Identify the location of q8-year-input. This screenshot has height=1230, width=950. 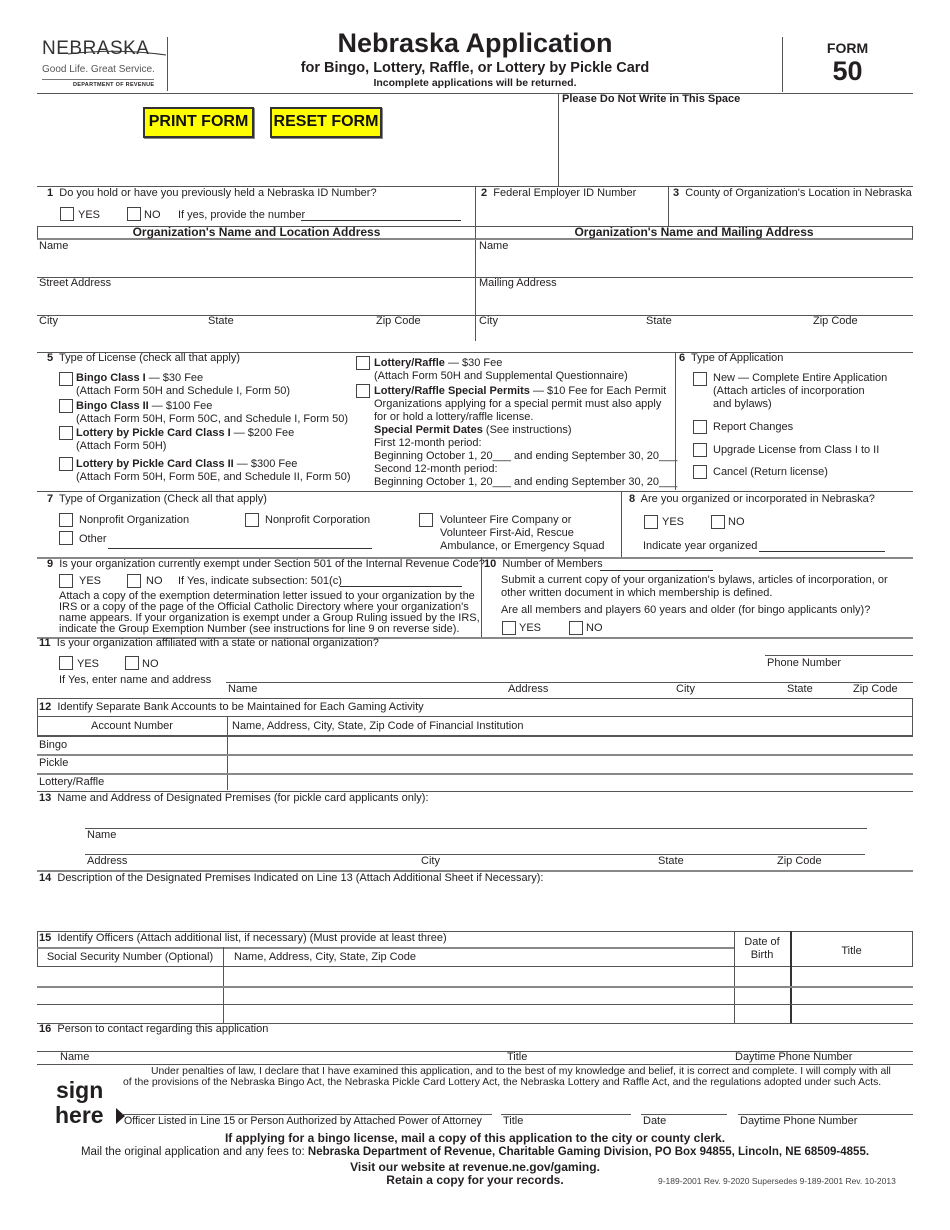
(822, 551).